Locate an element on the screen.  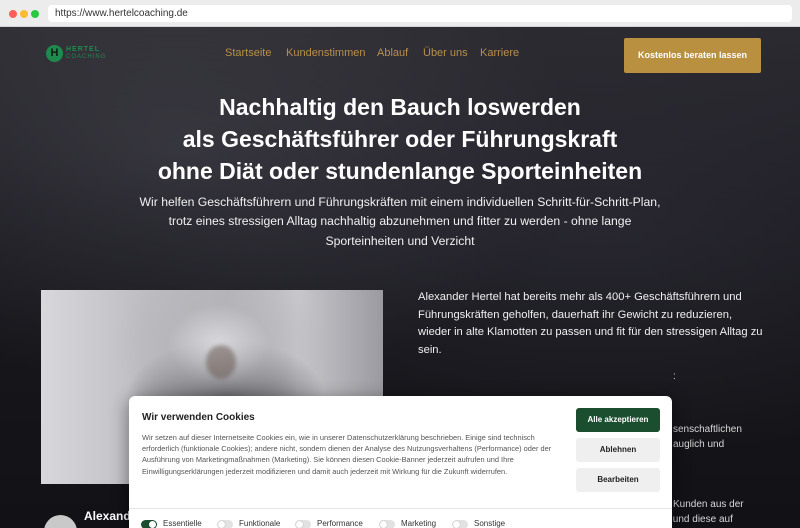
logo-text-line2: COACHING is located at coordinates (86, 57).